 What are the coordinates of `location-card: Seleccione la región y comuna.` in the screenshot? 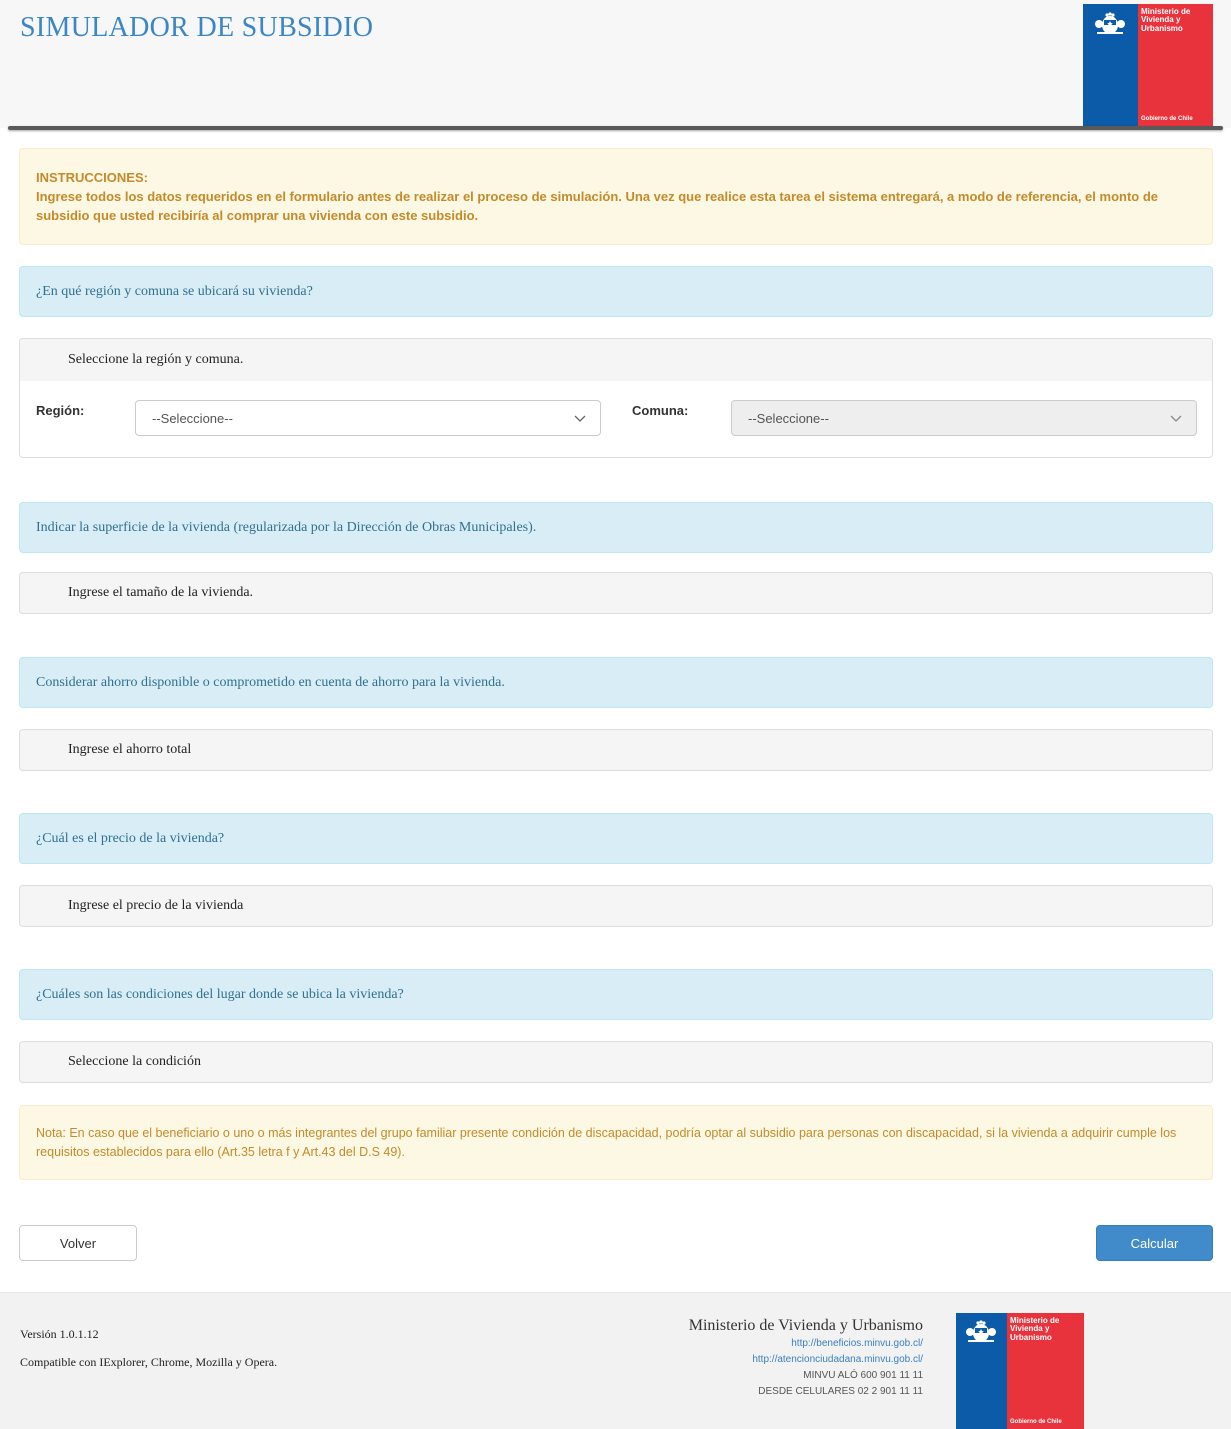 It's located at (616, 398).